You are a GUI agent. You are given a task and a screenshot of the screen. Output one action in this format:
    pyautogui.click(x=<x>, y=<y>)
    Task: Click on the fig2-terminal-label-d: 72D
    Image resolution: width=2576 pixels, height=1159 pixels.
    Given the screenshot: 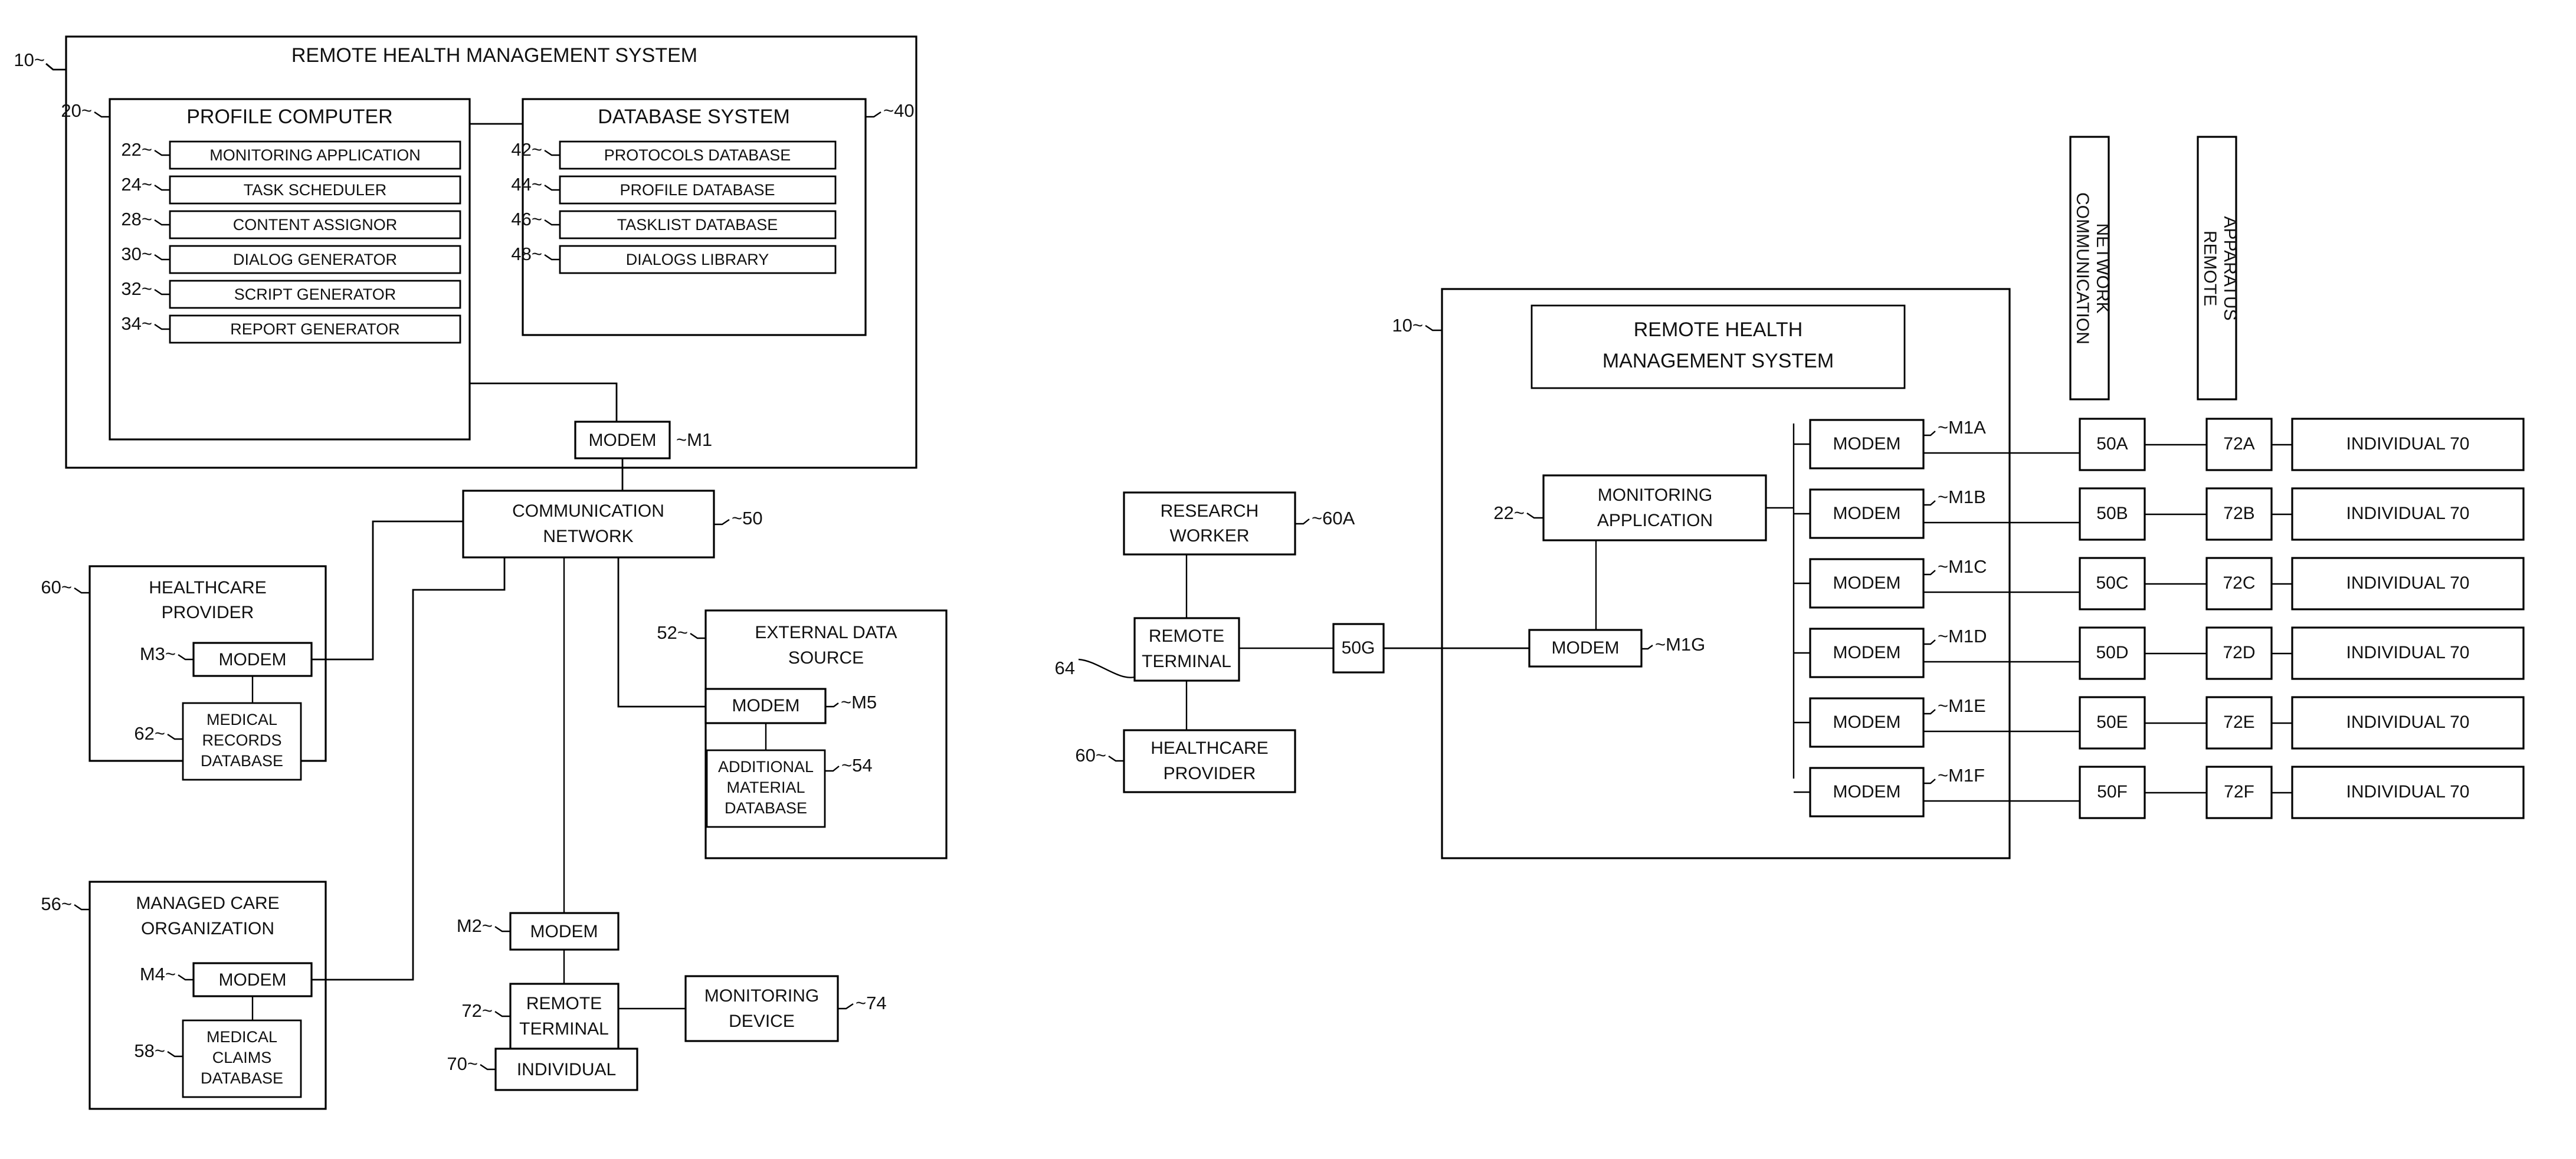 What is the action you would take?
    pyautogui.click(x=2239, y=652)
    